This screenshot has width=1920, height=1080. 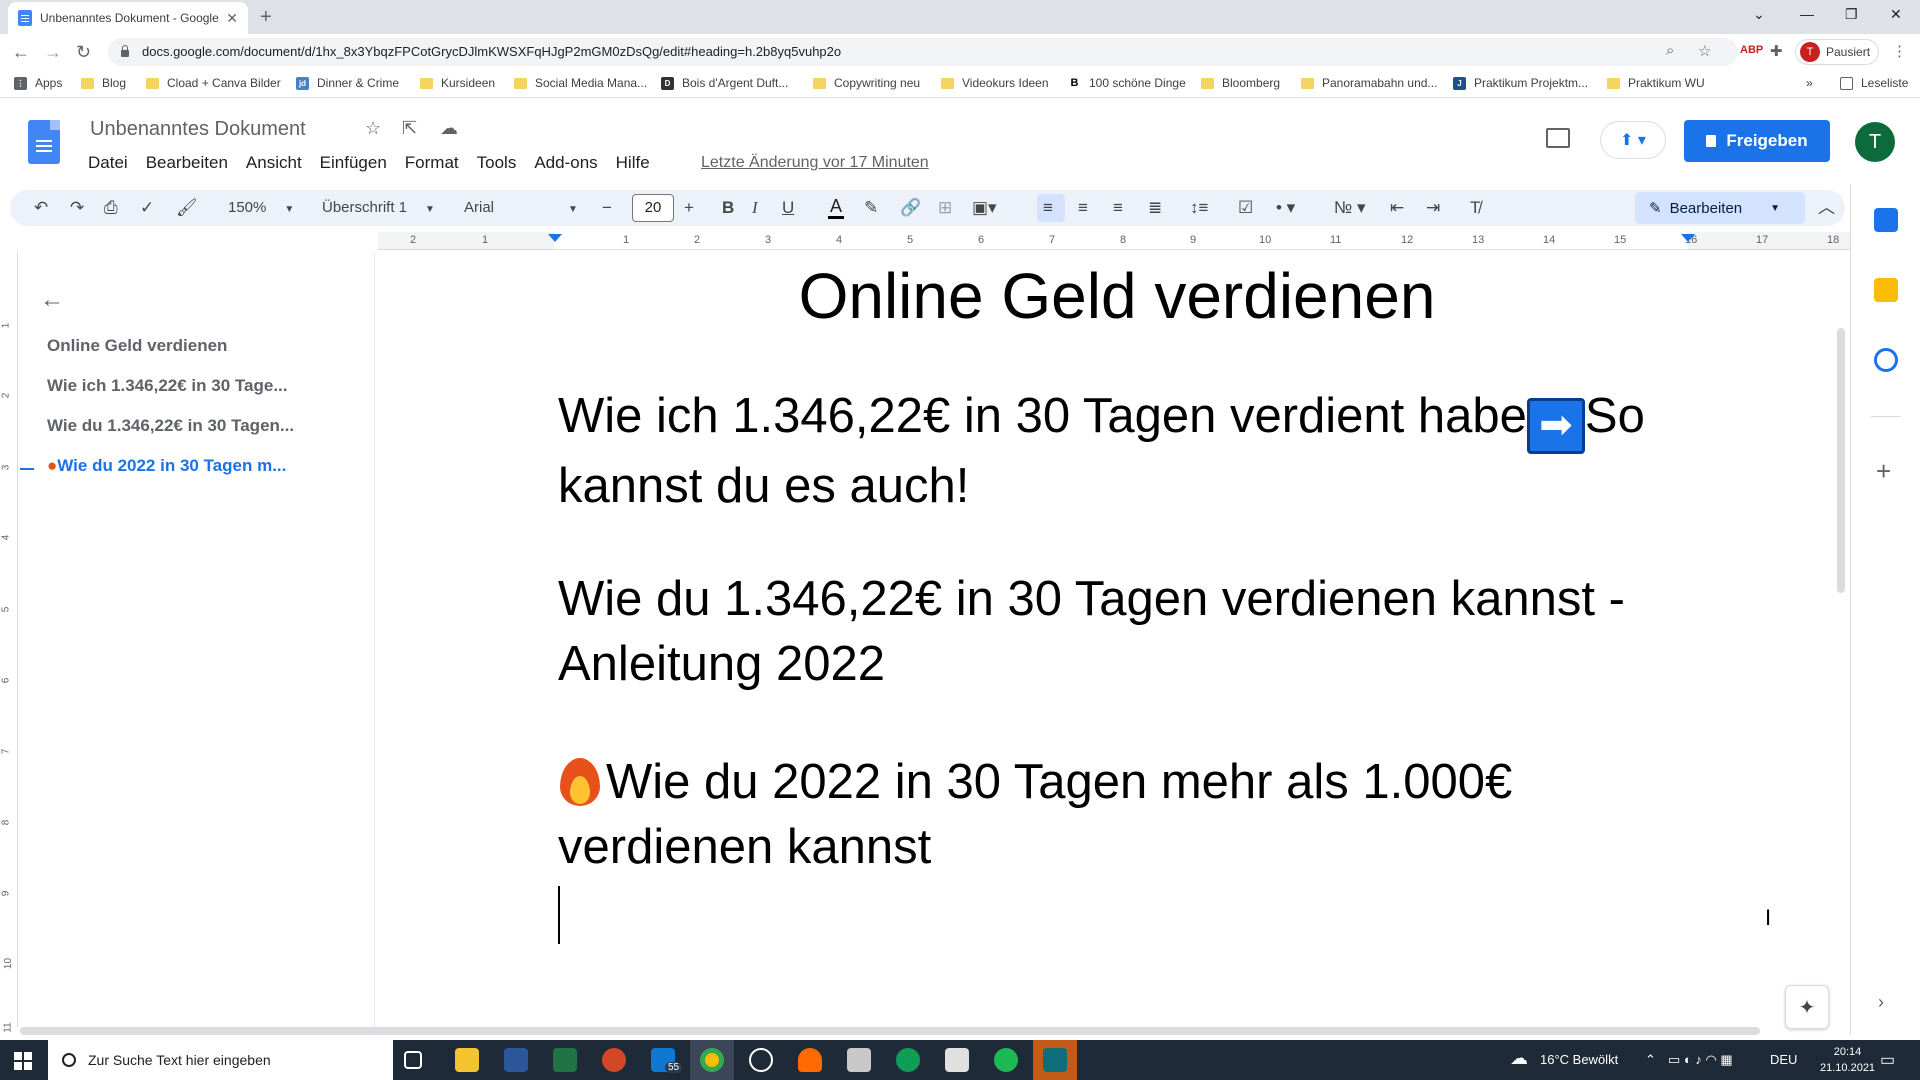 What do you see at coordinates (1199, 208) in the screenshot?
I see `line-spacing-icon: ↕≡` at bounding box center [1199, 208].